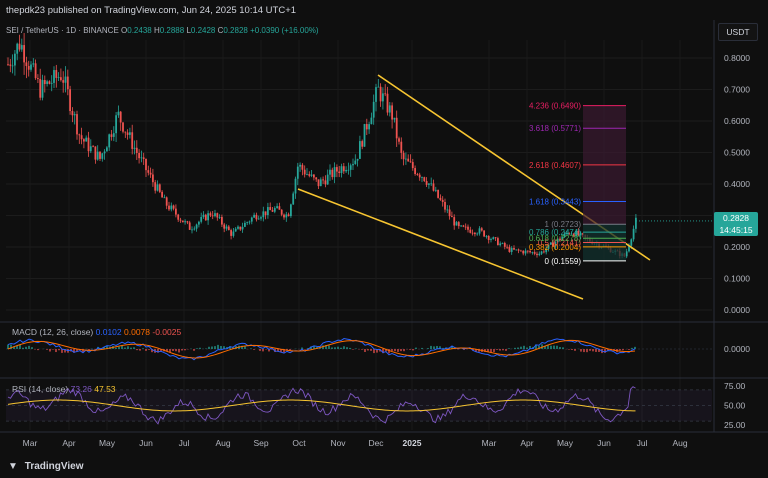  Describe the element at coordinates (167, 332) in the screenshot. I see `macd-hist-value: -0.0025` at that location.